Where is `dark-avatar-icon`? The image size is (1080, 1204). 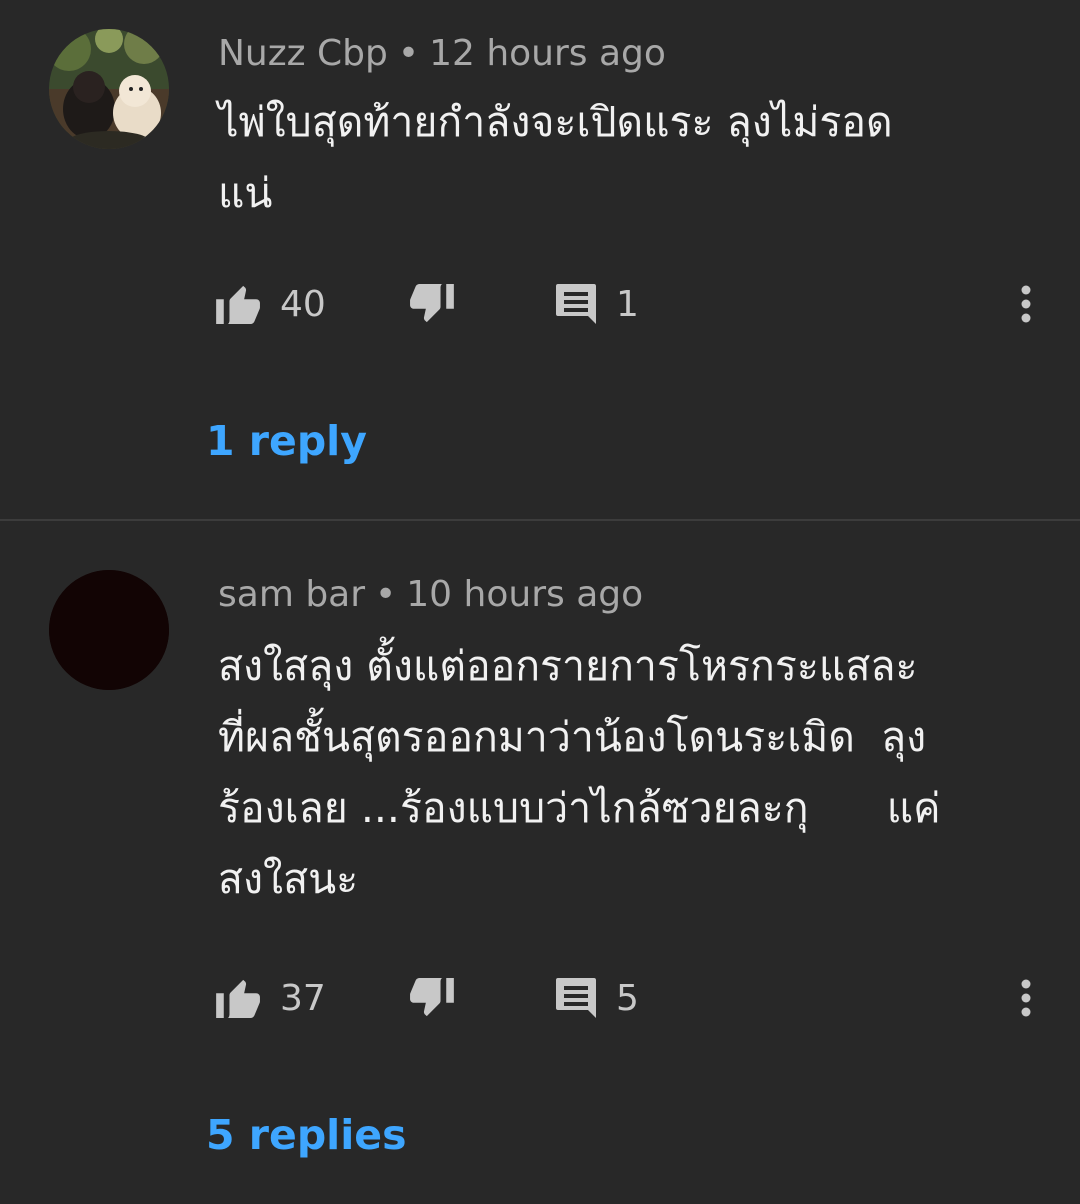
dark-avatar-icon is located at coordinates (109, 630).